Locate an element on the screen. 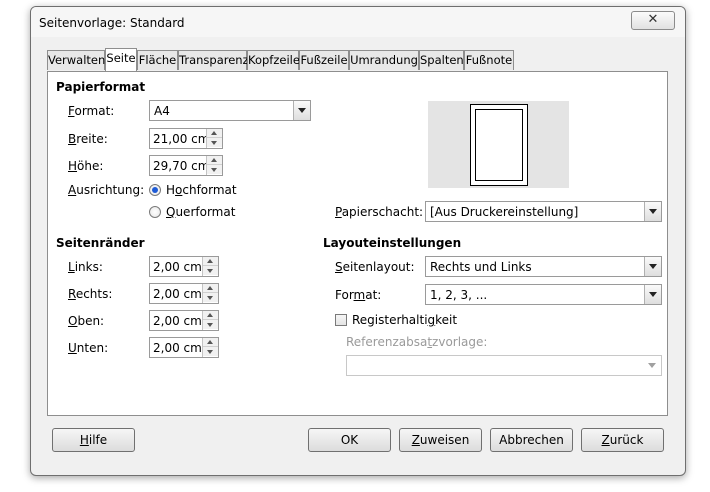 This screenshot has width=710, height=492. tab-fusszeile: Fußzeile is located at coordinates (324, 60).